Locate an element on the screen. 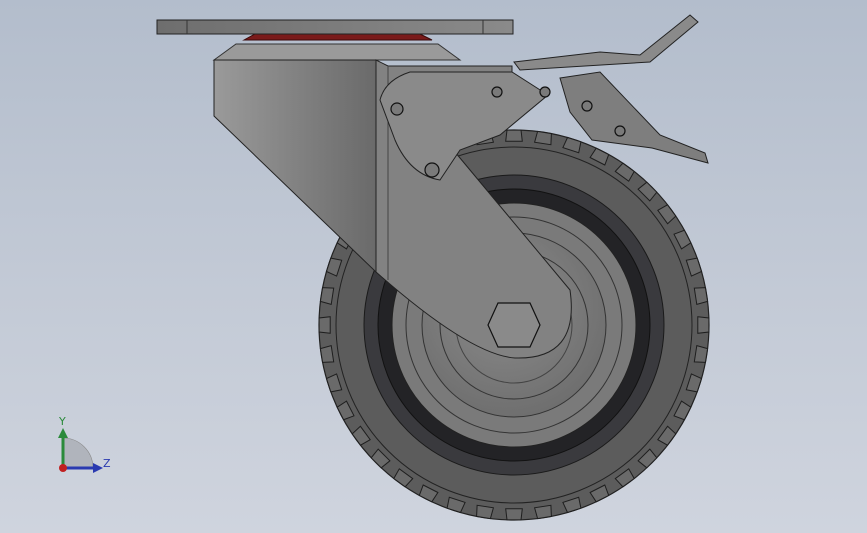  axis-y-label: Y is located at coordinates (62, 421).